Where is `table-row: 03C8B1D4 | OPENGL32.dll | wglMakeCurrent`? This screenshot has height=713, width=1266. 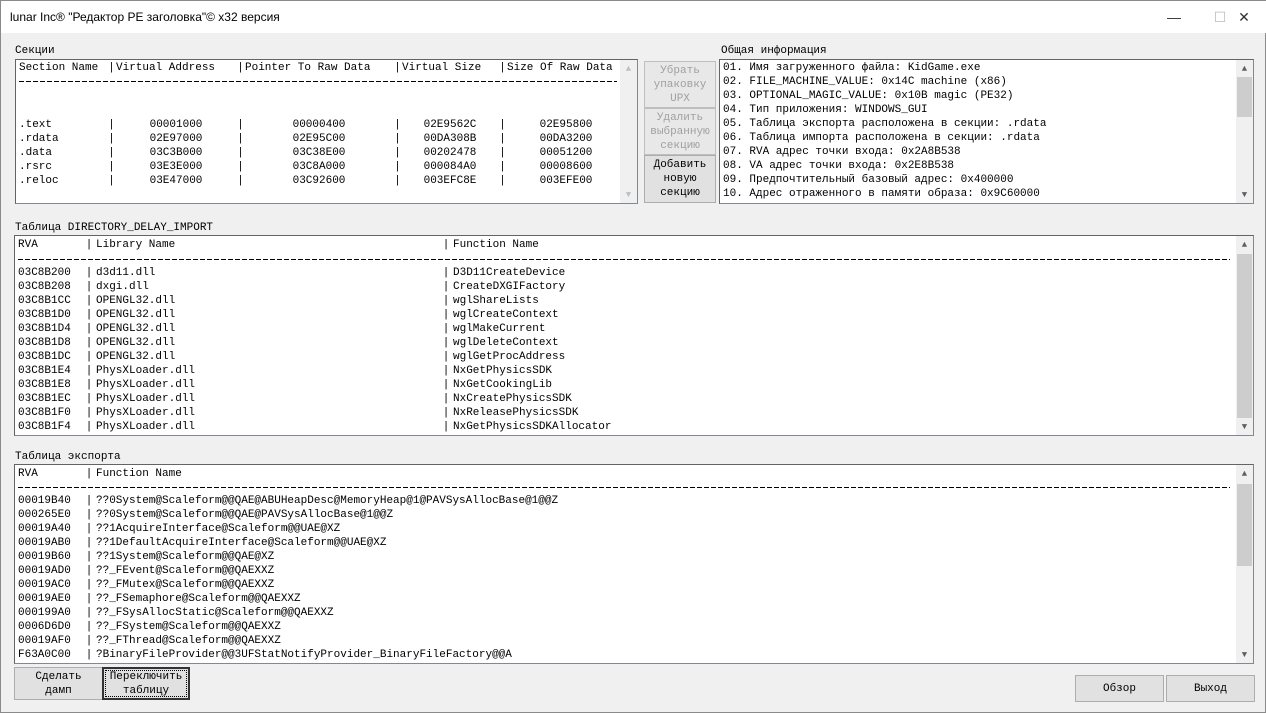 table-row: 03C8B1D4 | OPENGL32.dll | wglMakeCurrent is located at coordinates (585, 329).